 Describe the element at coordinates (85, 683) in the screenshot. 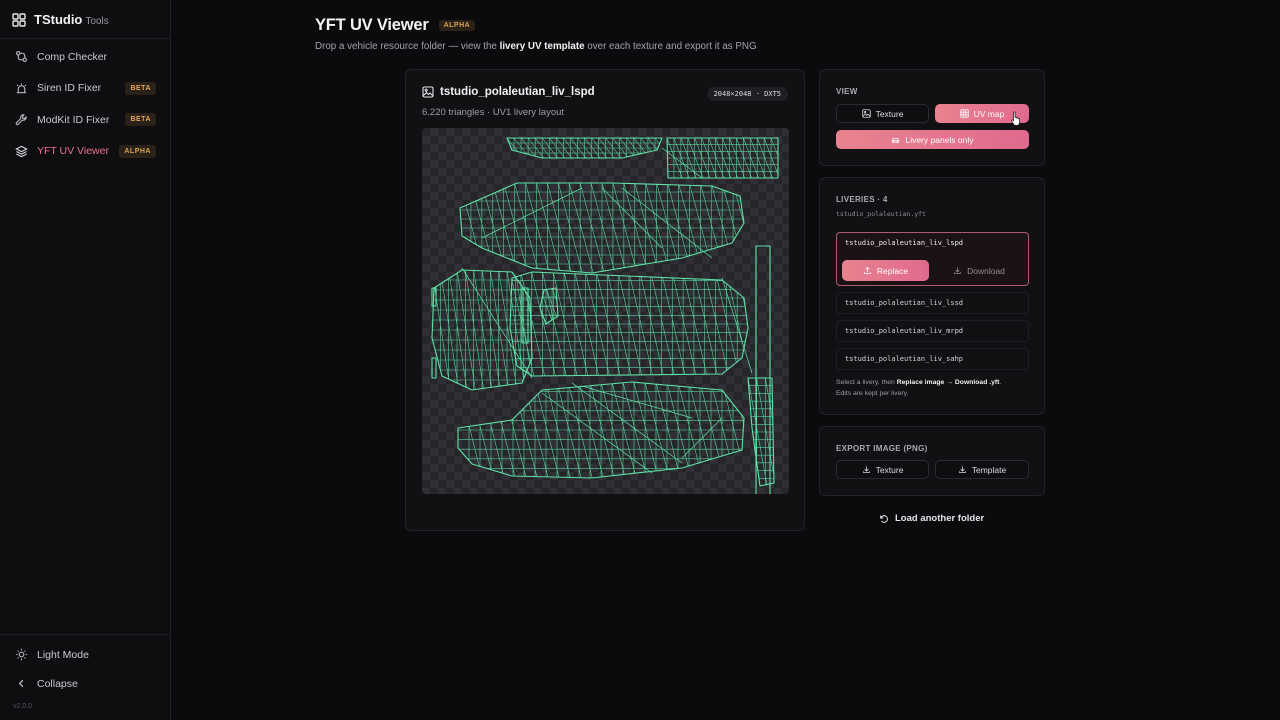

I see `collapse-button: Collapse` at that location.